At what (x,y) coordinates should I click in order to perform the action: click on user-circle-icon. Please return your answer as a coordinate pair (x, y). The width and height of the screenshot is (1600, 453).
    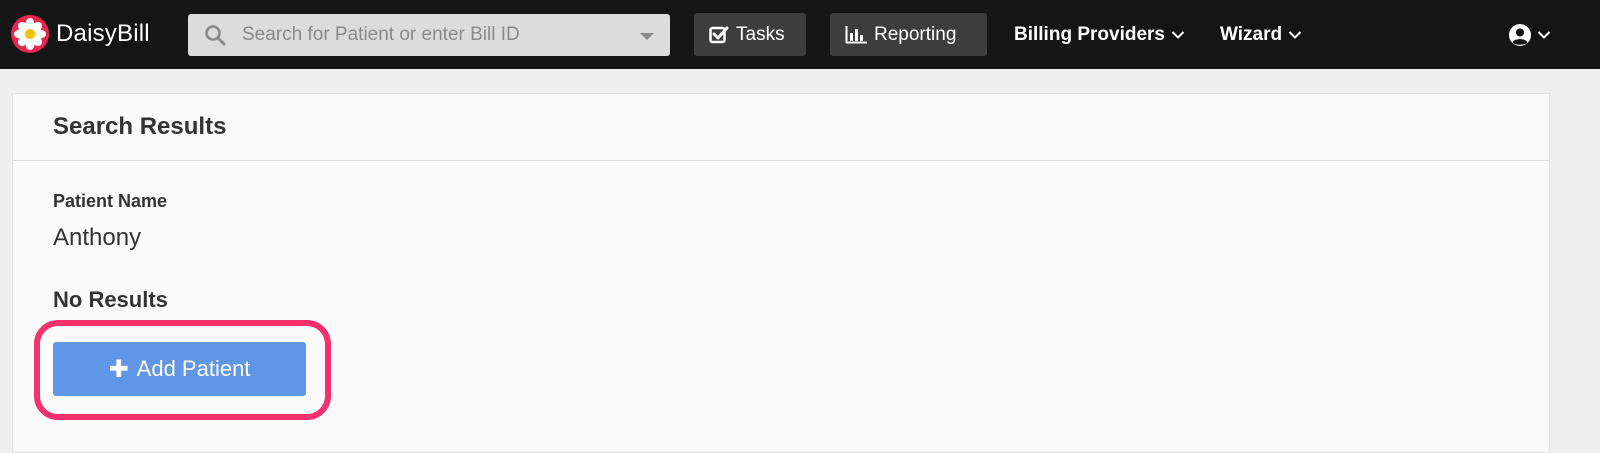
    Looking at the image, I should click on (1520, 34).